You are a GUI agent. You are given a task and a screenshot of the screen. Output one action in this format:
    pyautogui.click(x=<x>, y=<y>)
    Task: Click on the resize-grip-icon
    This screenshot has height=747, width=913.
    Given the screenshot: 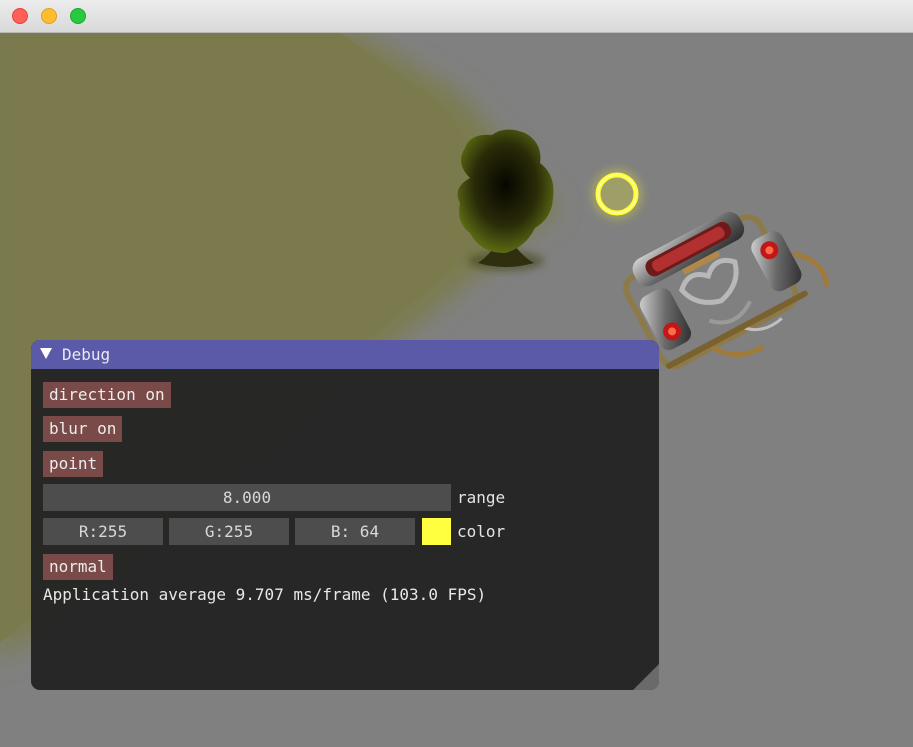 What is the action you would take?
    pyautogui.click(x=646, y=677)
    